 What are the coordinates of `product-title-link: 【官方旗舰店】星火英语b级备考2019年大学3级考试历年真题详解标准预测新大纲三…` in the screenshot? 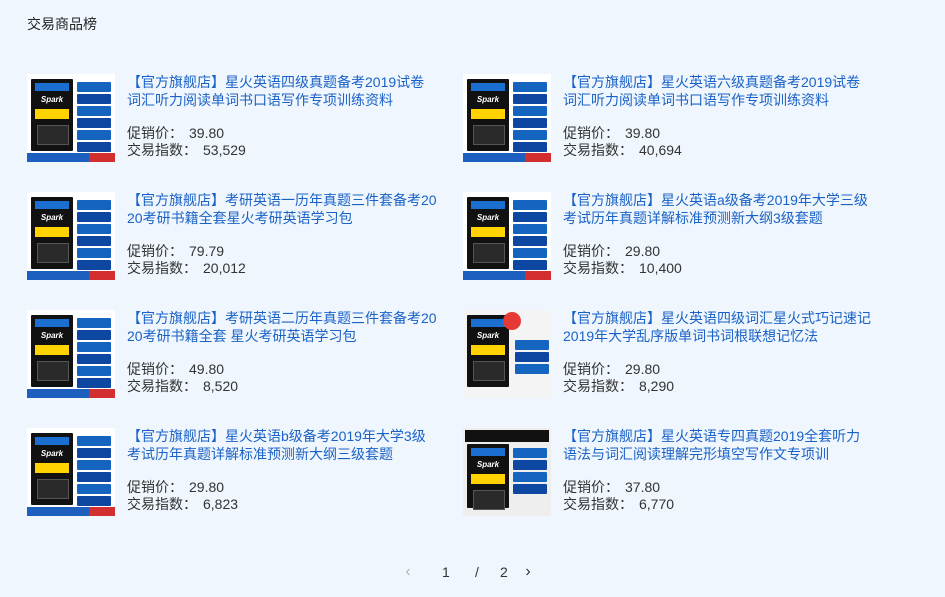 It's located at (282, 446).